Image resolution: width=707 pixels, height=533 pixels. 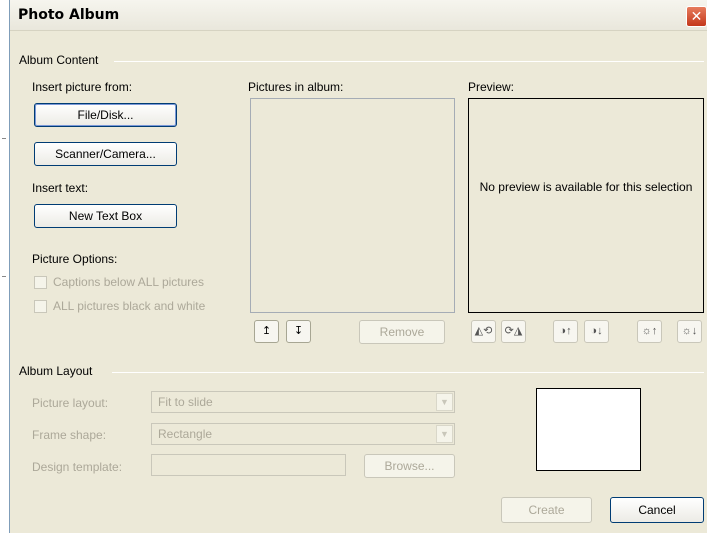 I want to click on captions-checkbox-label: Captions below ALL pictures, so click(x=128, y=282).